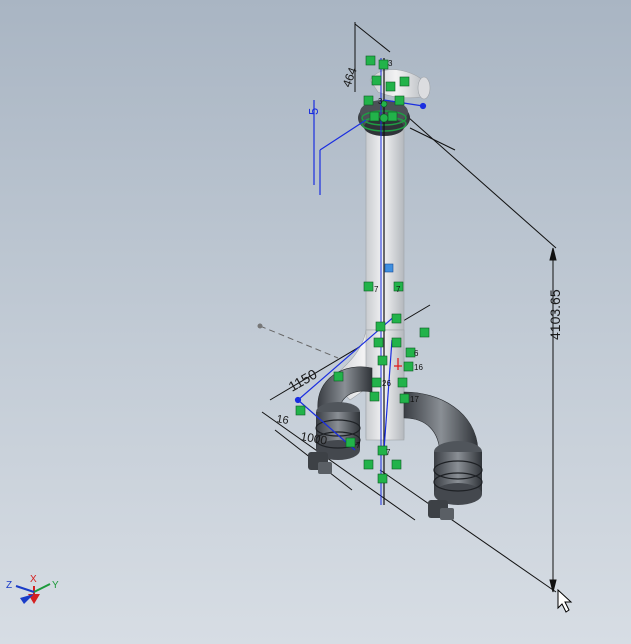 This screenshot has height=644, width=631. What do you see at coordinates (418, 367) in the screenshot?
I see `svg-text: 16` at bounding box center [418, 367].